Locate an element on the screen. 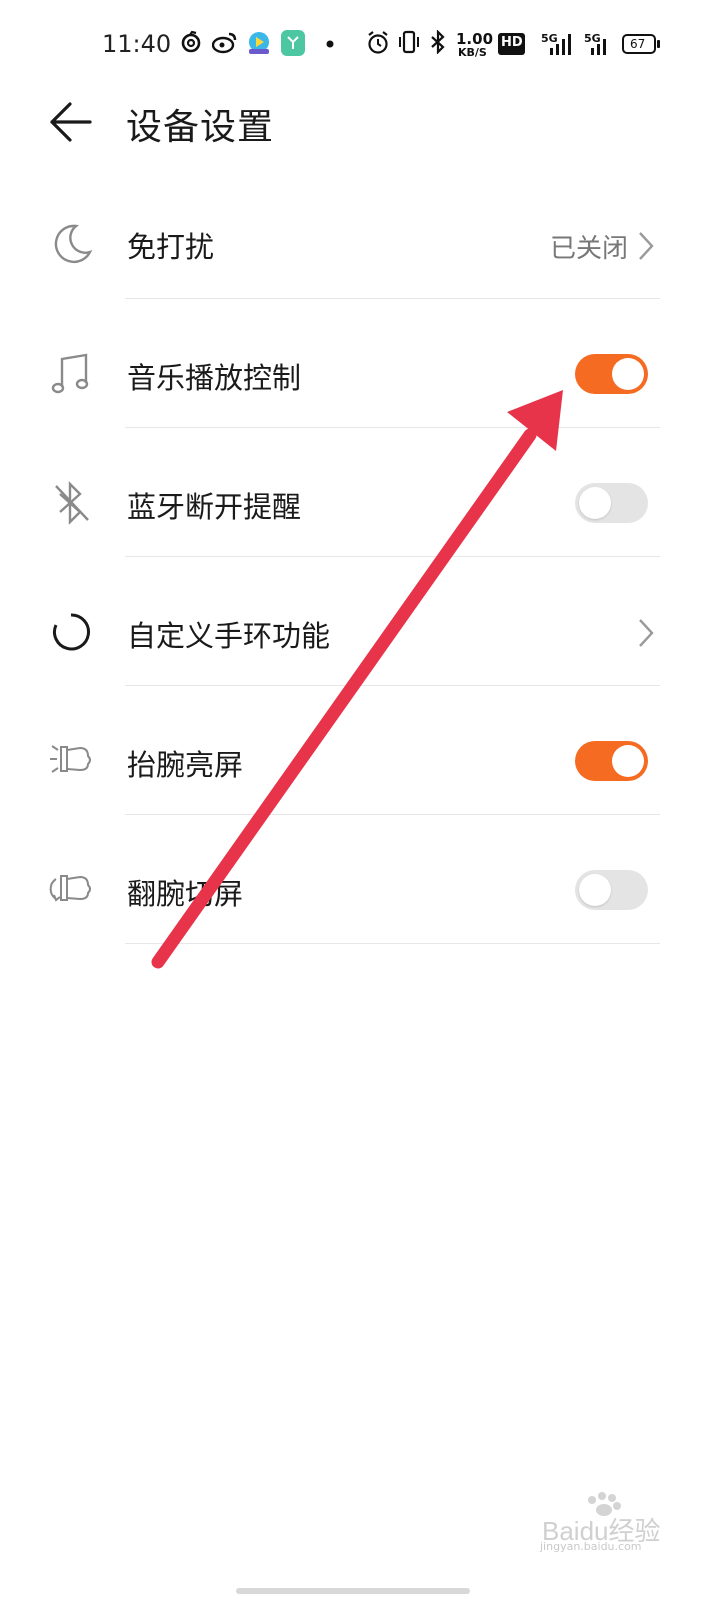 This screenshot has height=1600, width=720. status-time: 11:40 is located at coordinates (137, 44).